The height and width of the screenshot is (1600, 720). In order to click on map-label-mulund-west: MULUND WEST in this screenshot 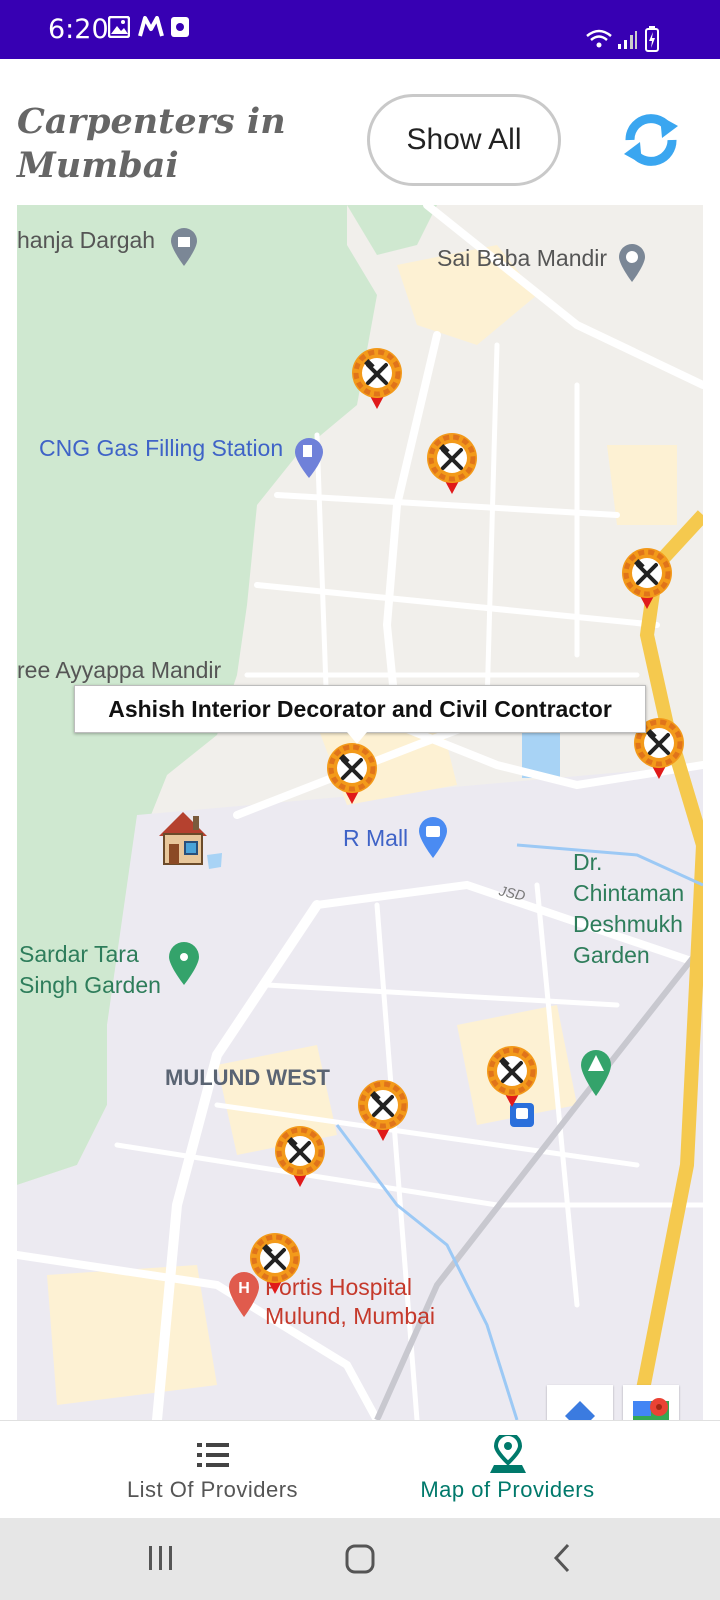, I will do `click(247, 1077)`.